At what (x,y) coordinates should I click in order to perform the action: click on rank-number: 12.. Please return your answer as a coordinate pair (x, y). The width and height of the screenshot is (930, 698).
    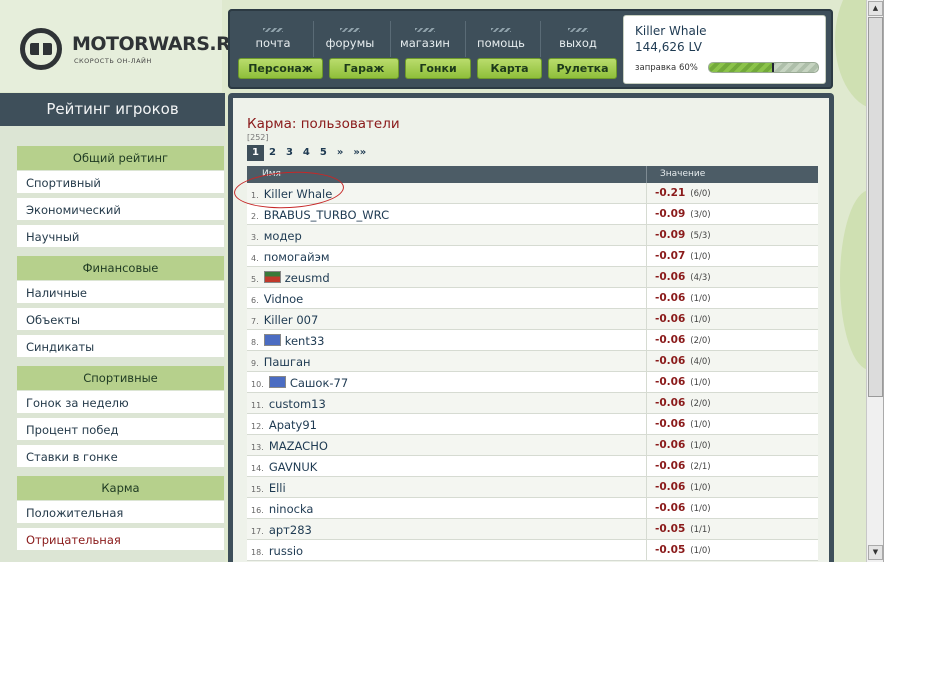
    Looking at the image, I should click on (257, 426).